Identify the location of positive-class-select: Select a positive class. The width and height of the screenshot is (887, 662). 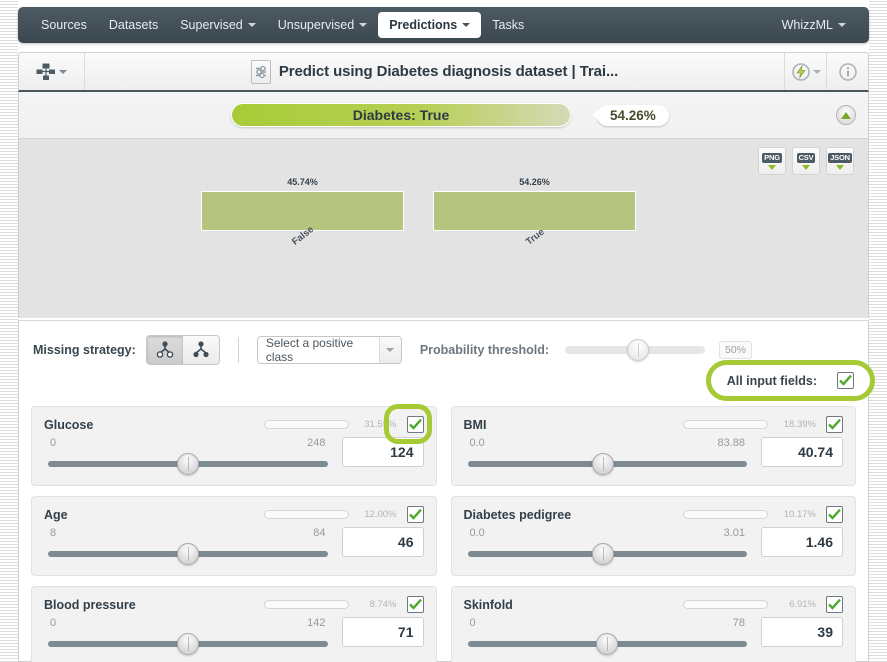
(329, 349).